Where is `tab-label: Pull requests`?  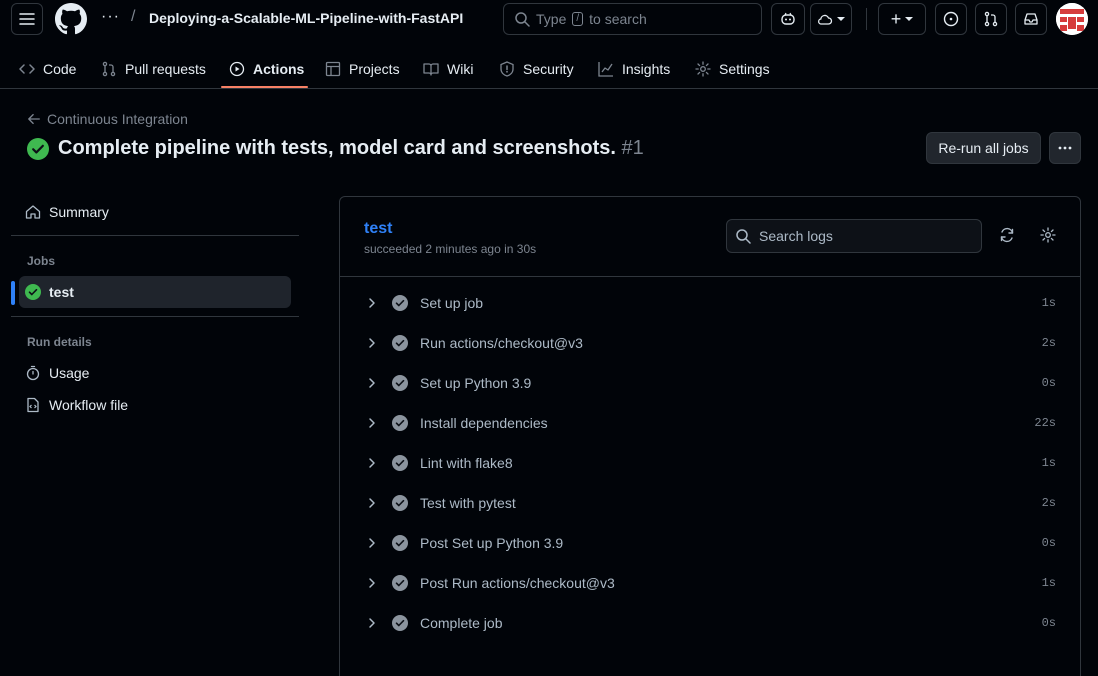 tab-label: Pull requests is located at coordinates (165, 69).